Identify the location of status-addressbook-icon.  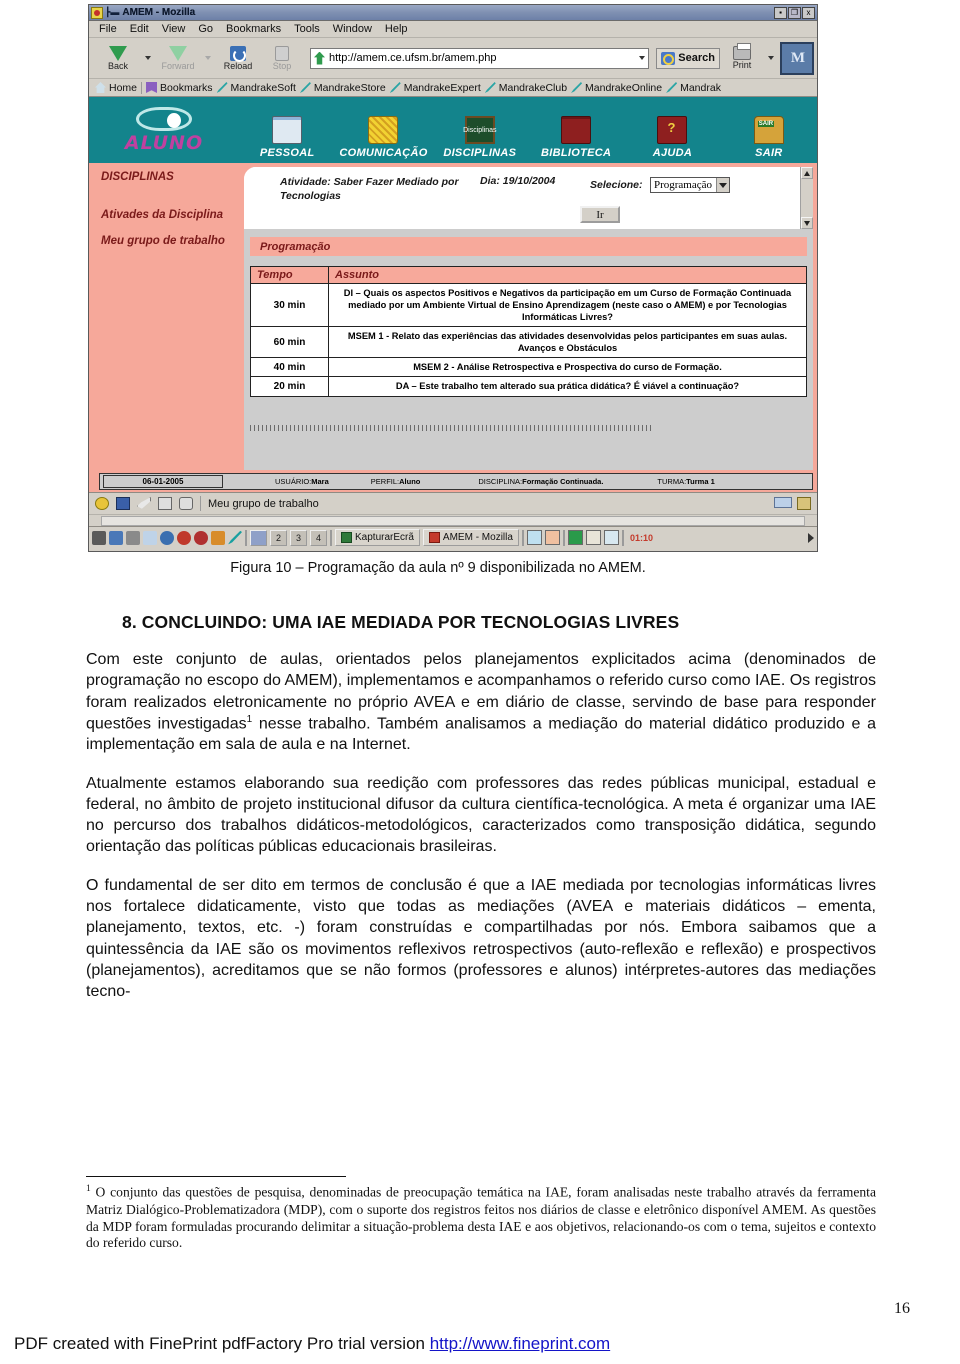
(165, 503).